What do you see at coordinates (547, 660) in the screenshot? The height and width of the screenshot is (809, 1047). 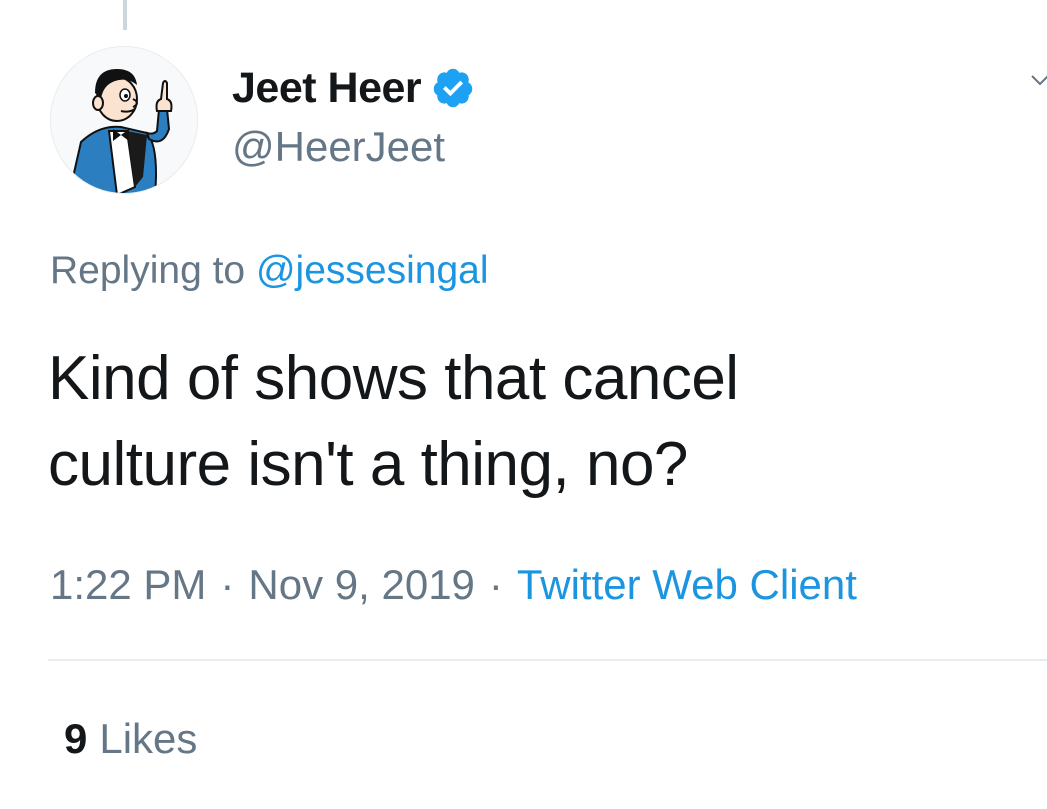 I see `divider` at bounding box center [547, 660].